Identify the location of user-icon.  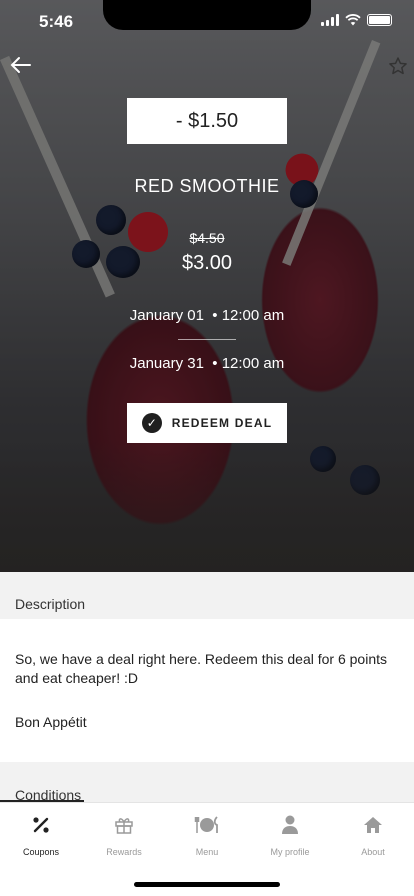
(290, 825).